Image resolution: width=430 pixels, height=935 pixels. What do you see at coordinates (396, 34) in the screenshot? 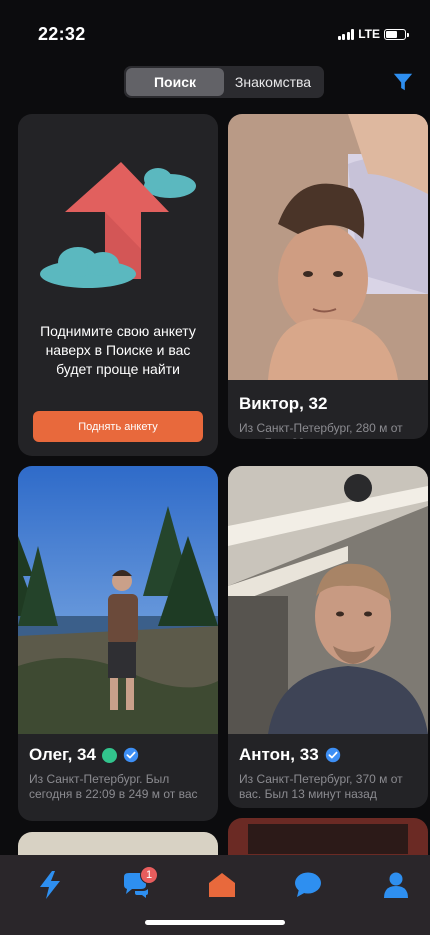
I see `battery-icon` at bounding box center [396, 34].